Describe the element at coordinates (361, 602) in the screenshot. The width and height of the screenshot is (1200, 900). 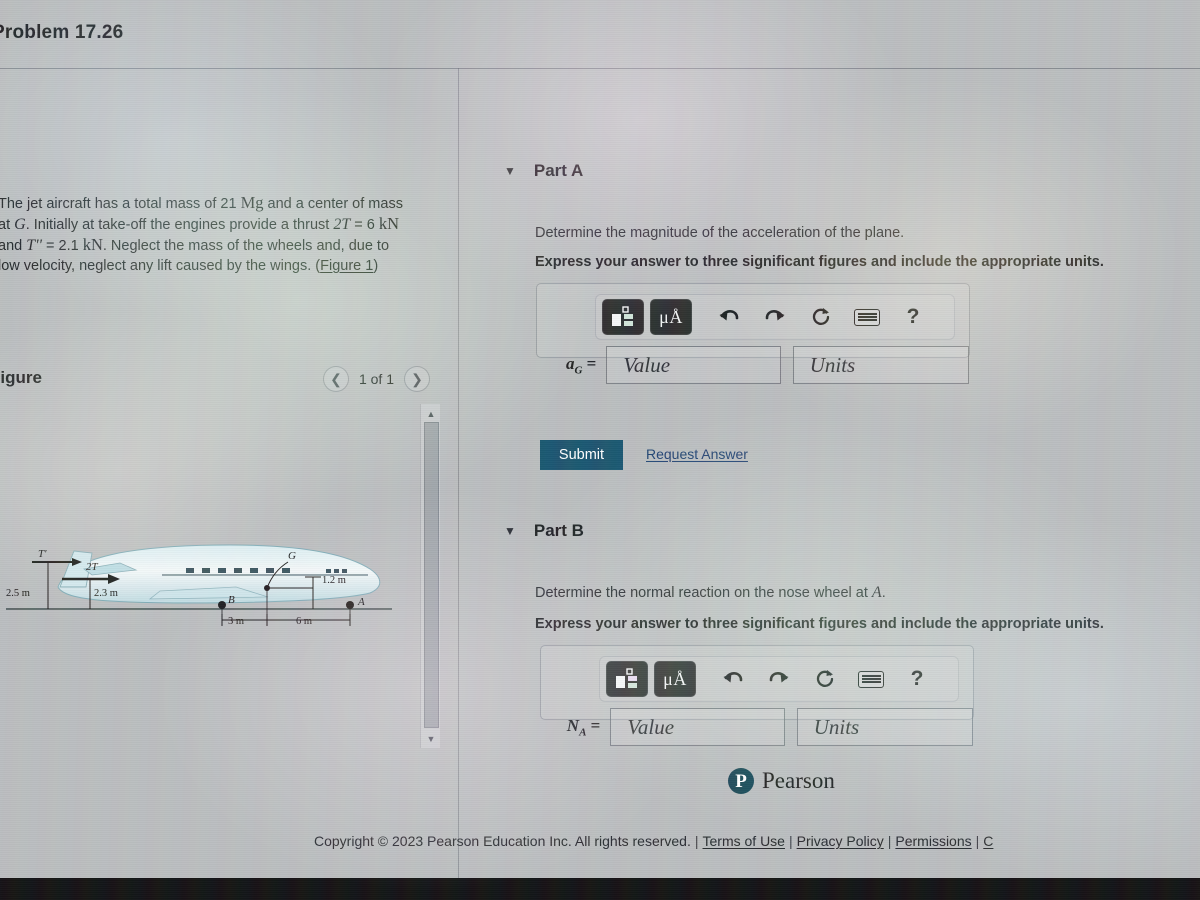
I see `diagram-label-wheel-a: A` at that location.